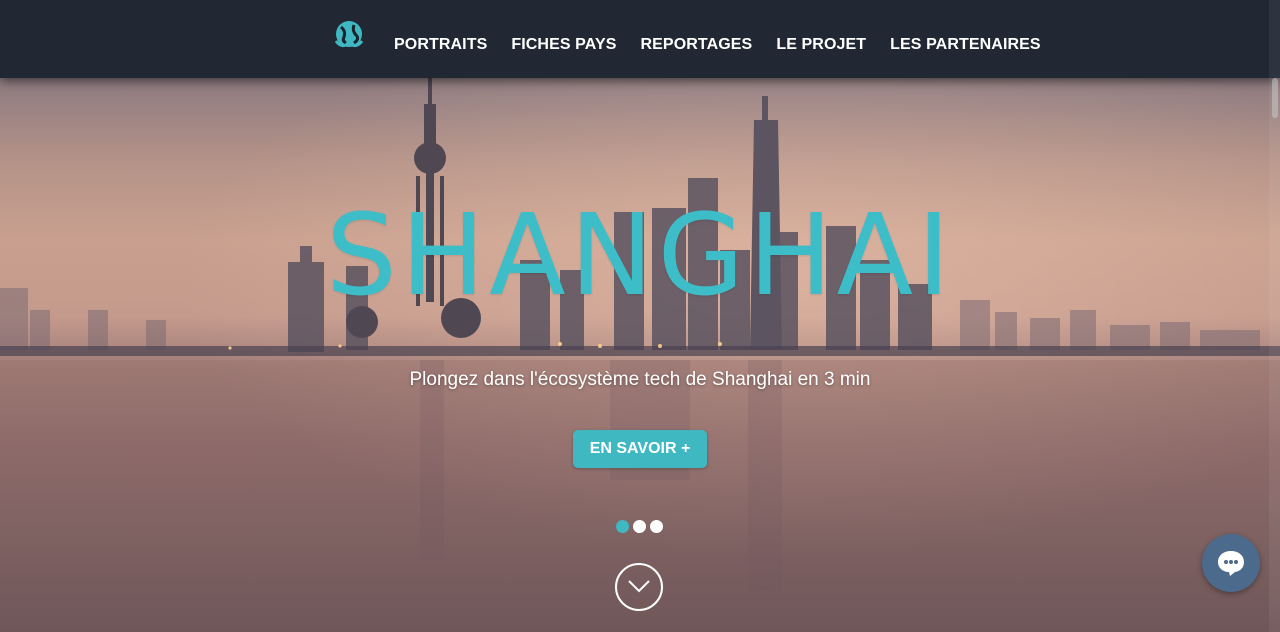 This screenshot has height=632, width=1280. Describe the element at coordinates (821, 45) in the screenshot. I see `nav-item-le-projet: LE PROJET` at that location.